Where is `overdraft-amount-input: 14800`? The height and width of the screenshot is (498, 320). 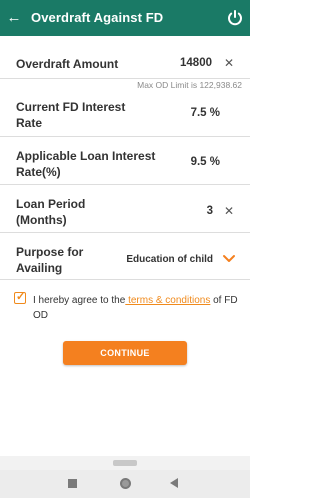 overdraft-amount-input: 14800 is located at coordinates (191, 63).